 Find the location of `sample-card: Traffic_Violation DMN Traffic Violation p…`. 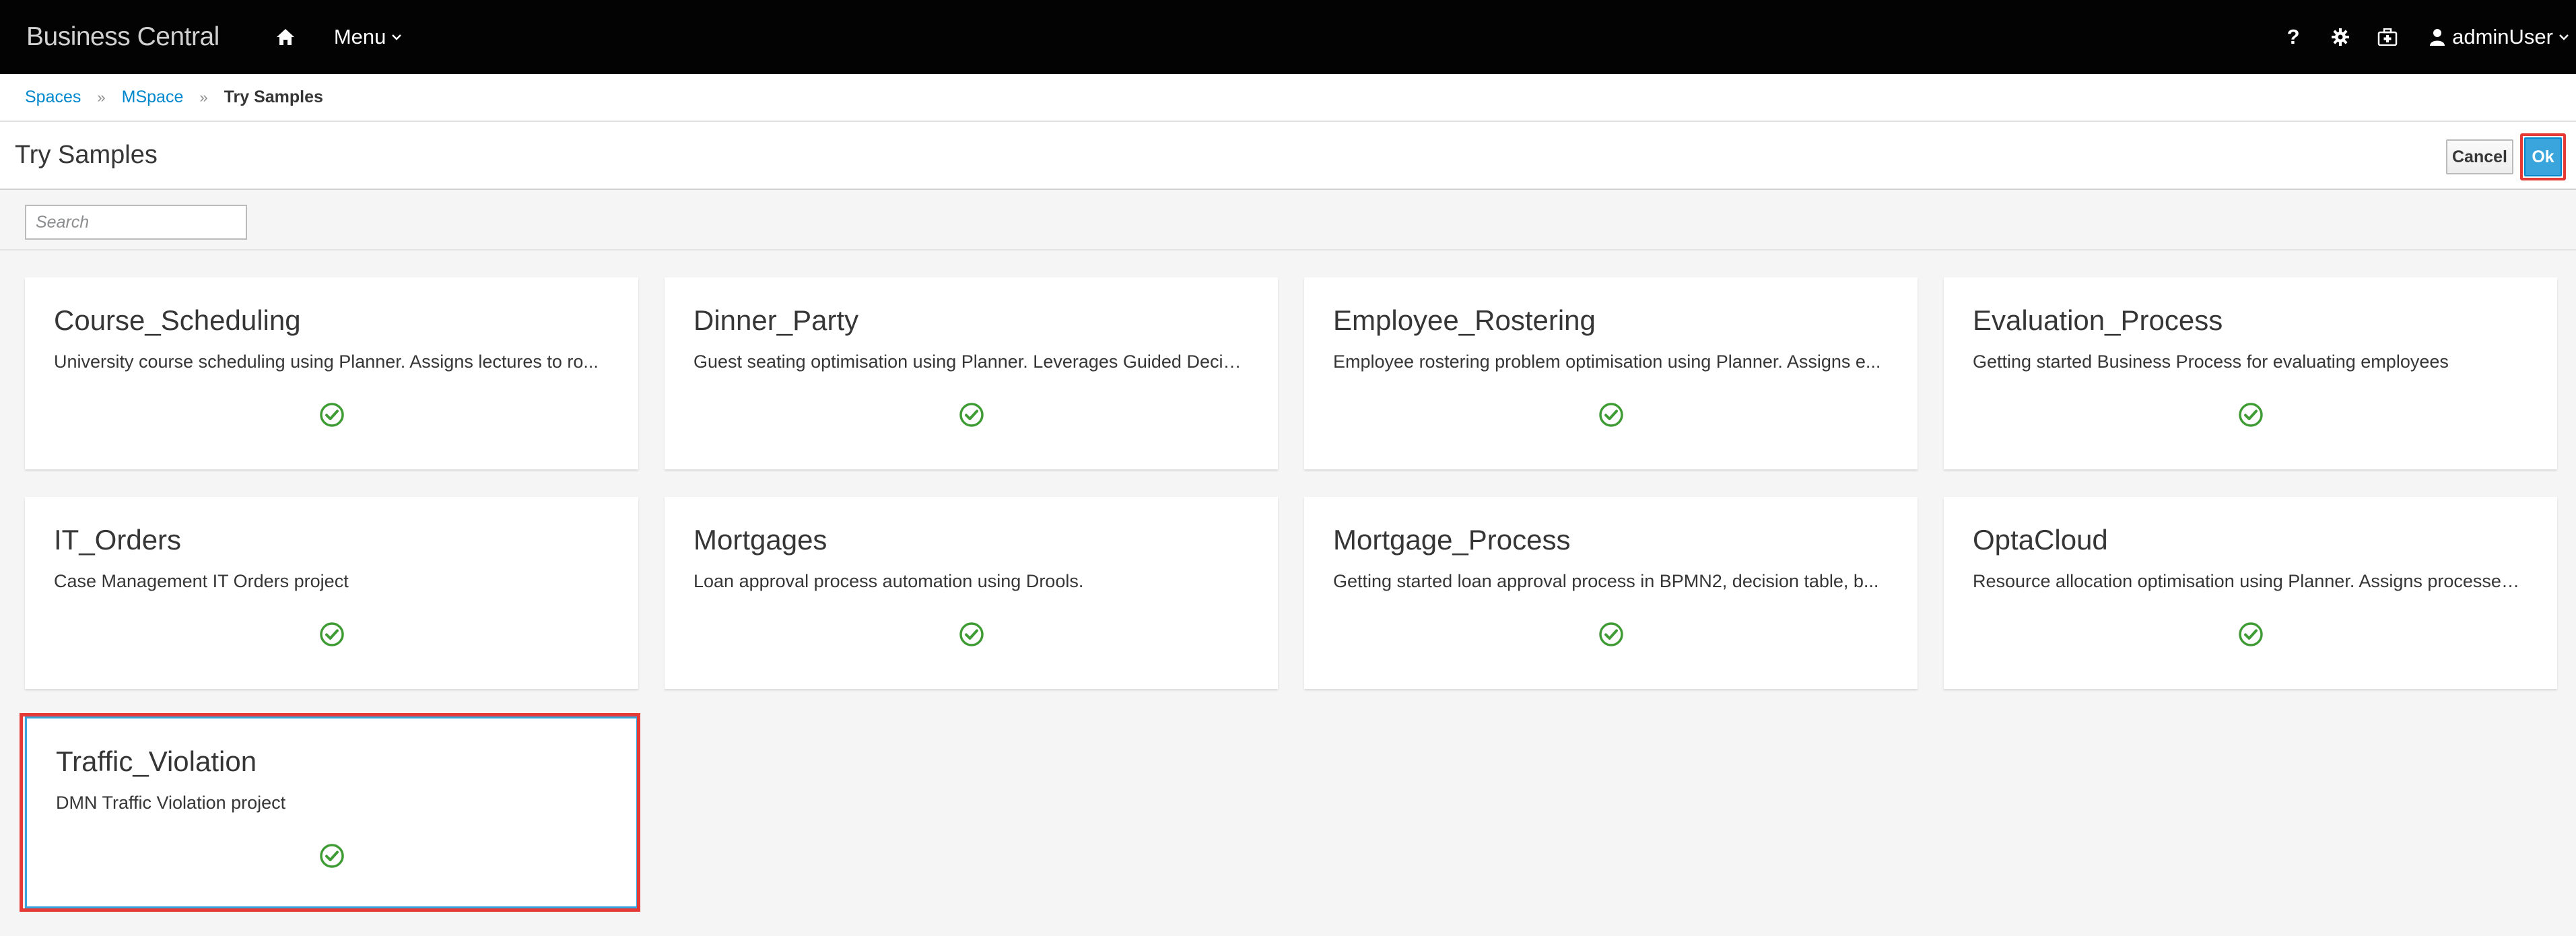

sample-card: Traffic_Violation DMN Traffic Violation p… is located at coordinates (331, 812).